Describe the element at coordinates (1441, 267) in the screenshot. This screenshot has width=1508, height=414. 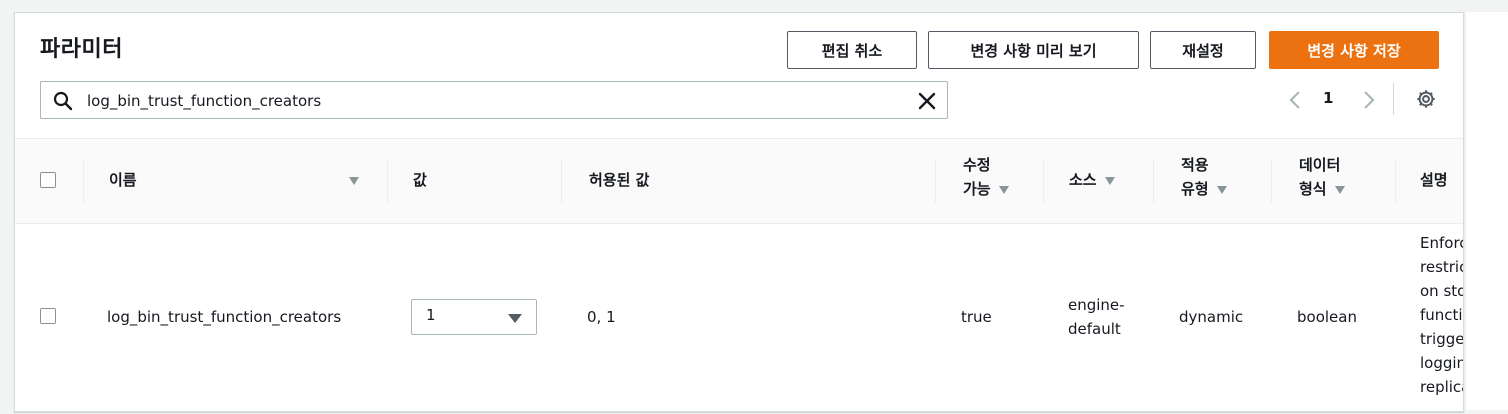
I see `description-line: restrictions` at that location.